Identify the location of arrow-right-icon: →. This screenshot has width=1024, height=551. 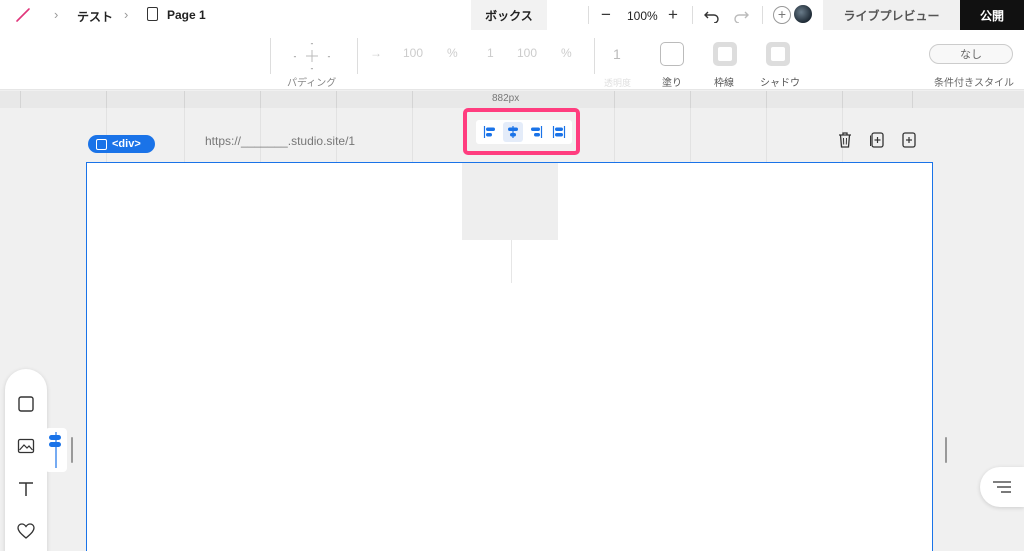
(376, 53).